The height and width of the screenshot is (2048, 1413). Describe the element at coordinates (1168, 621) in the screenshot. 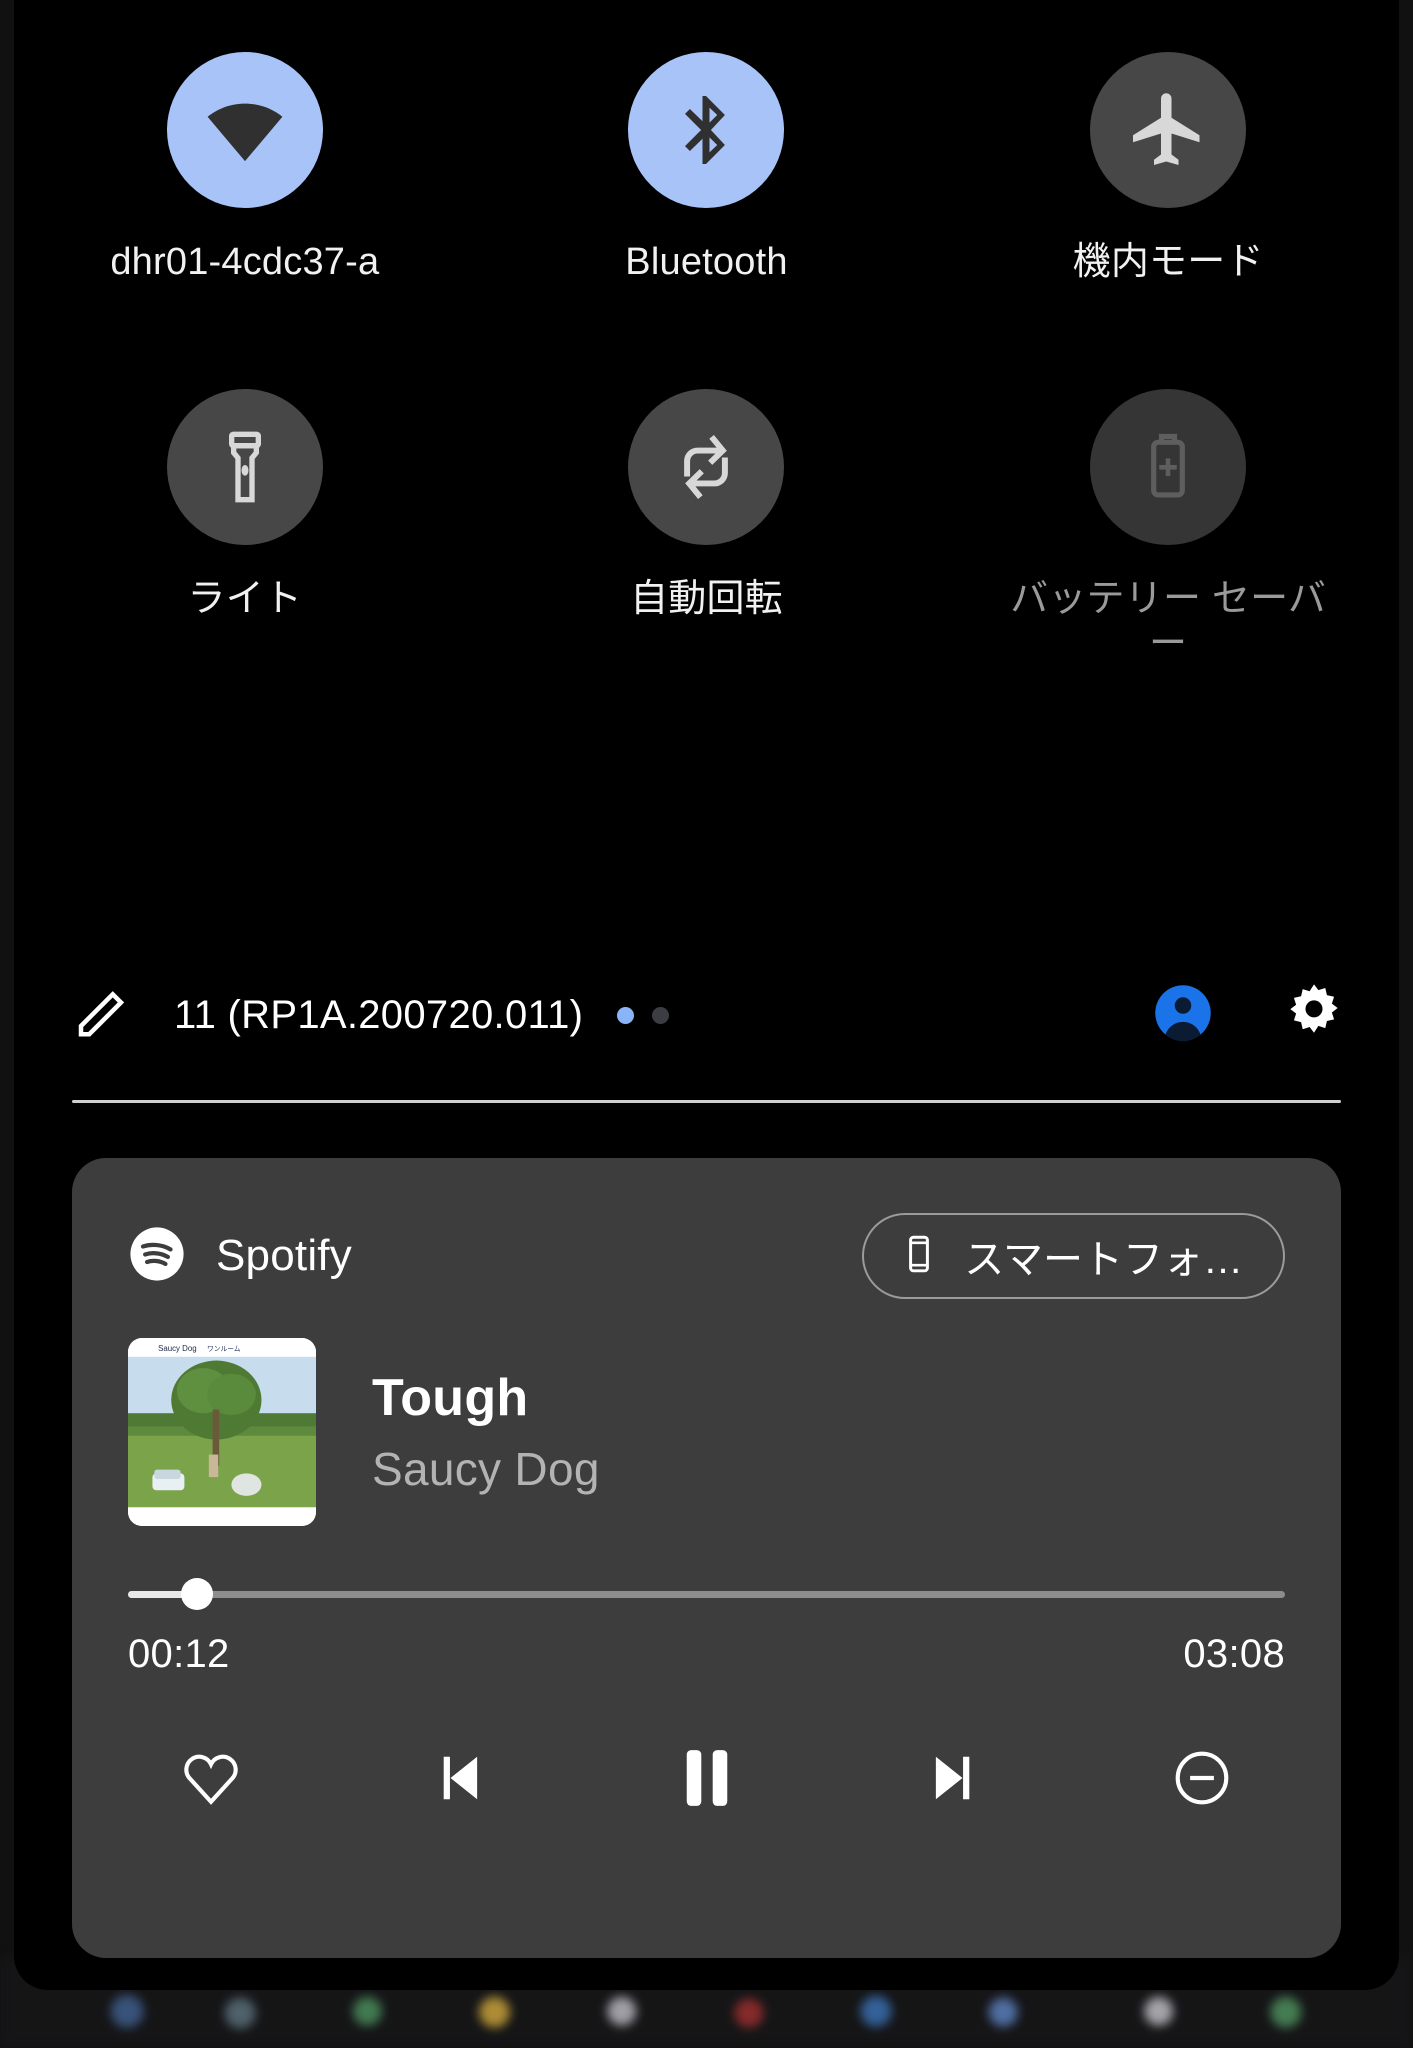

I see `tile-battery-saver-label: バッテリー セーバー` at that location.